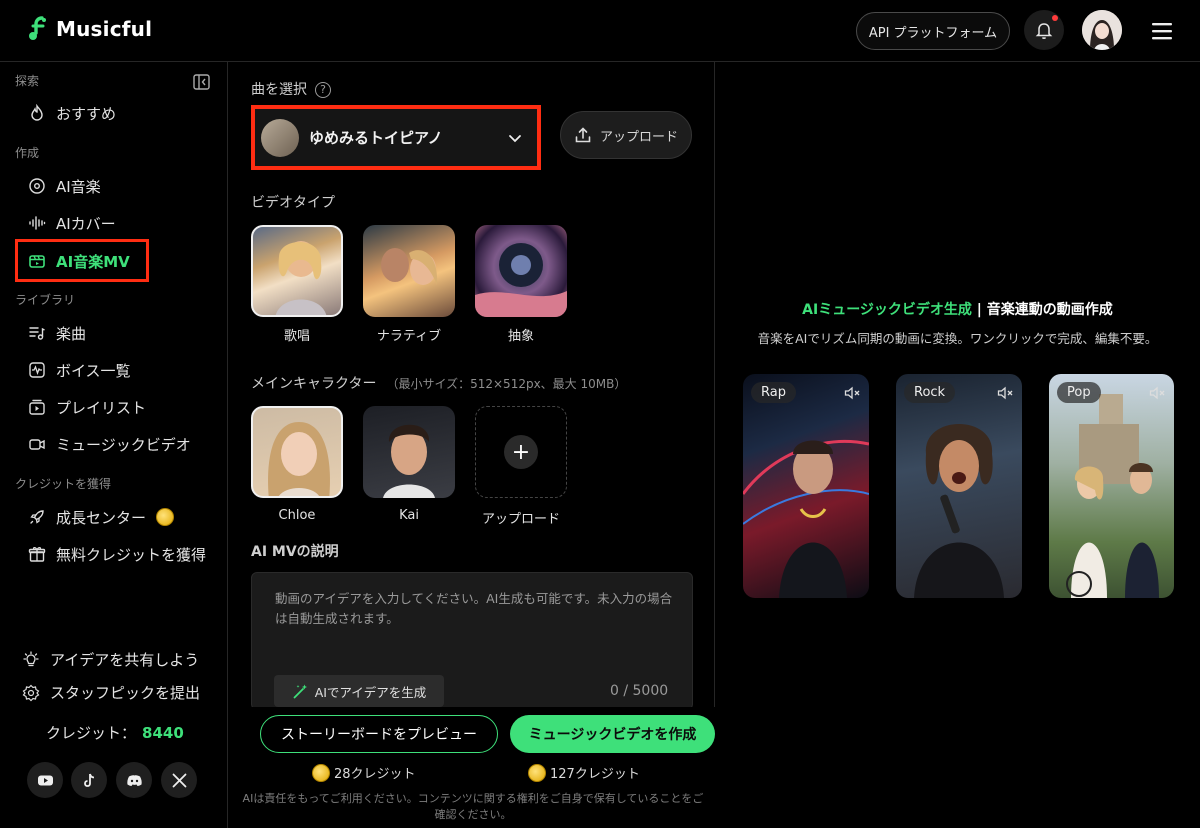 The image size is (1200, 828). Describe the element at coordinates (37, 223) in the screenshot. I see `waveform-icon` at that location.